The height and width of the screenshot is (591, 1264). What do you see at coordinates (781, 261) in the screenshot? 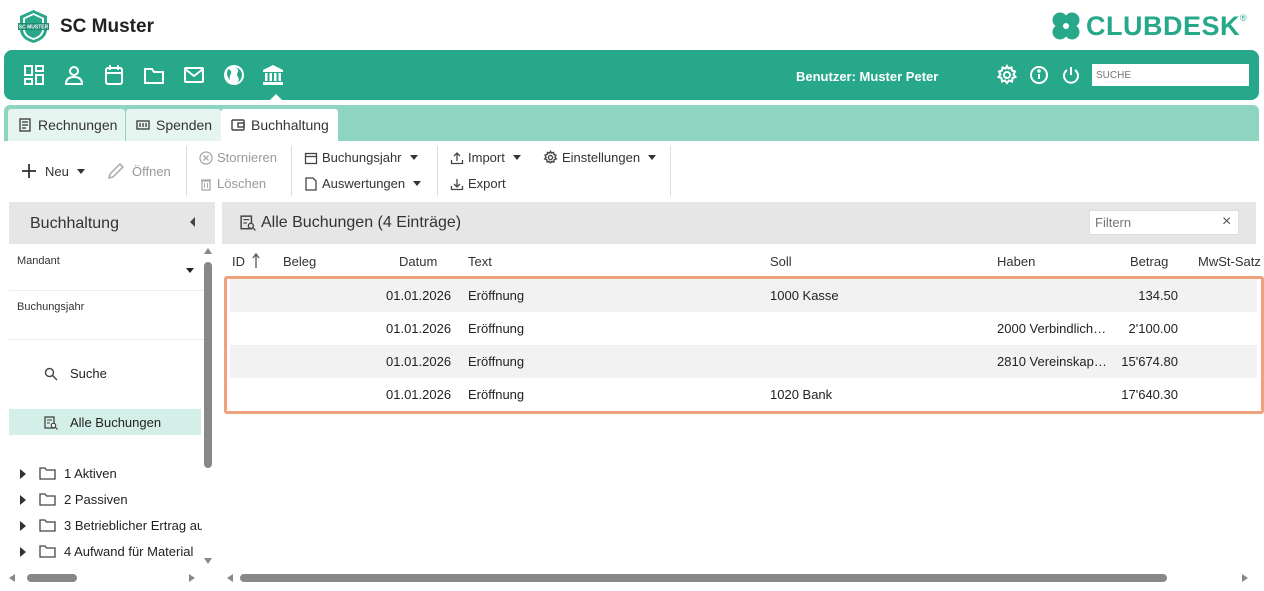
I see `column-header-soll: Soll` at bounding box center [781, 261].